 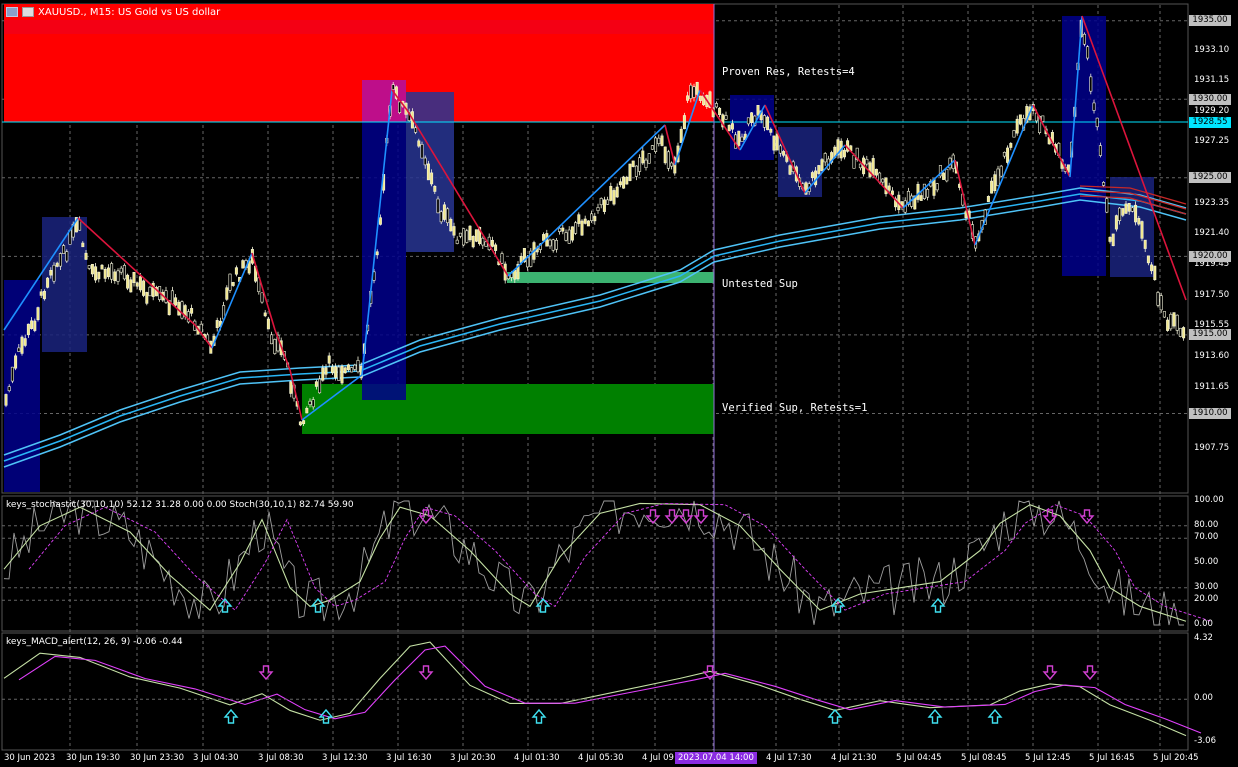 What do you see at coordinates (760, 284) in the screenshot?
I see `untested-support-label: Untested Sup` at bounding box center [760, 284].